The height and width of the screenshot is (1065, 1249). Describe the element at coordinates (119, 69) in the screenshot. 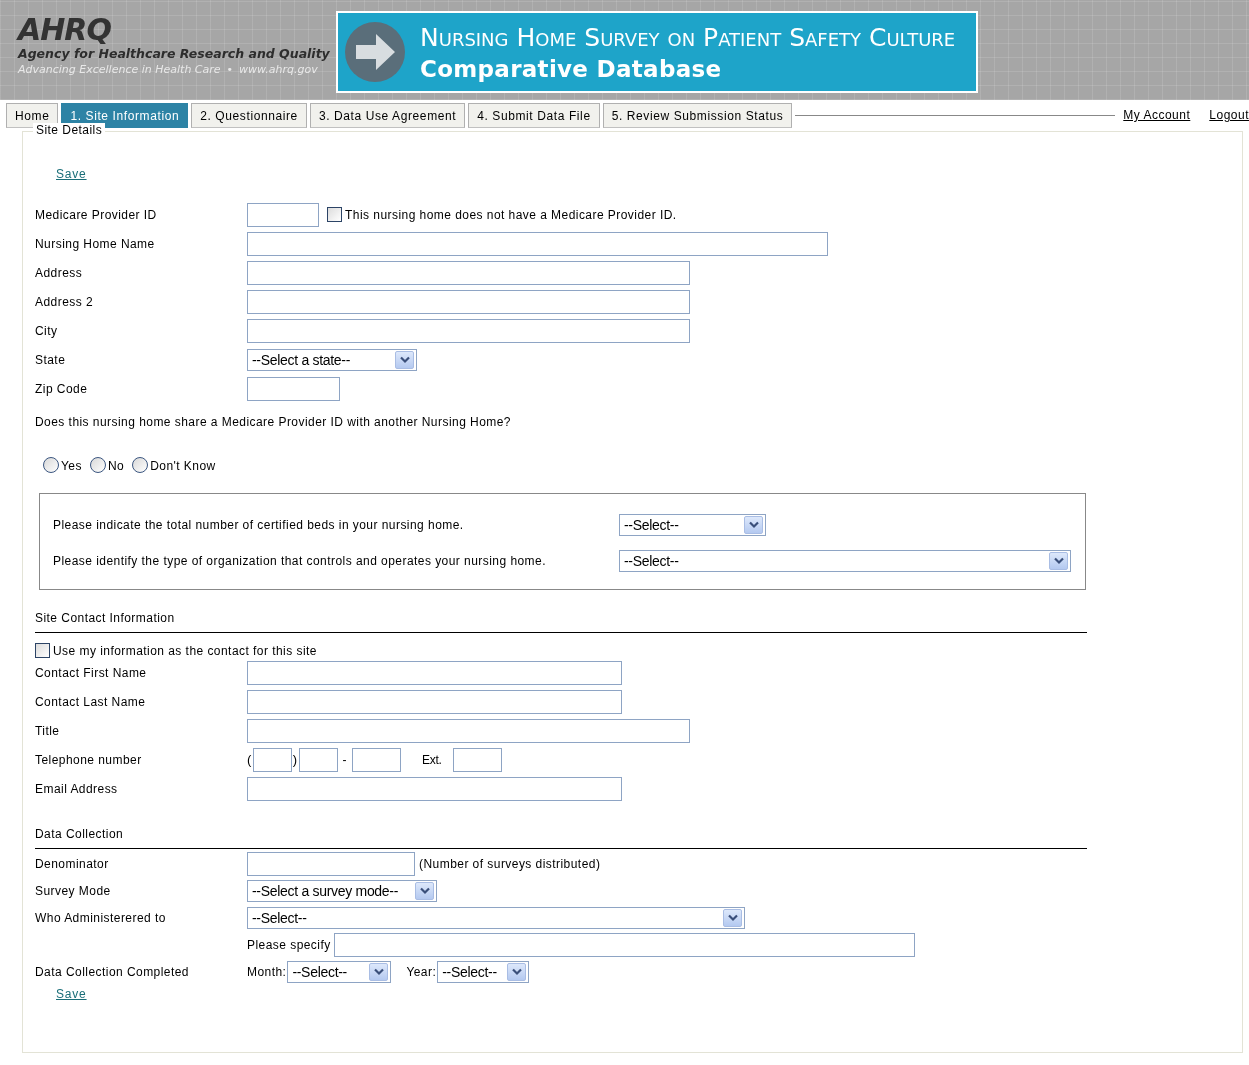

I see `tagline: Advancing Excellence in Health Care` at that location.